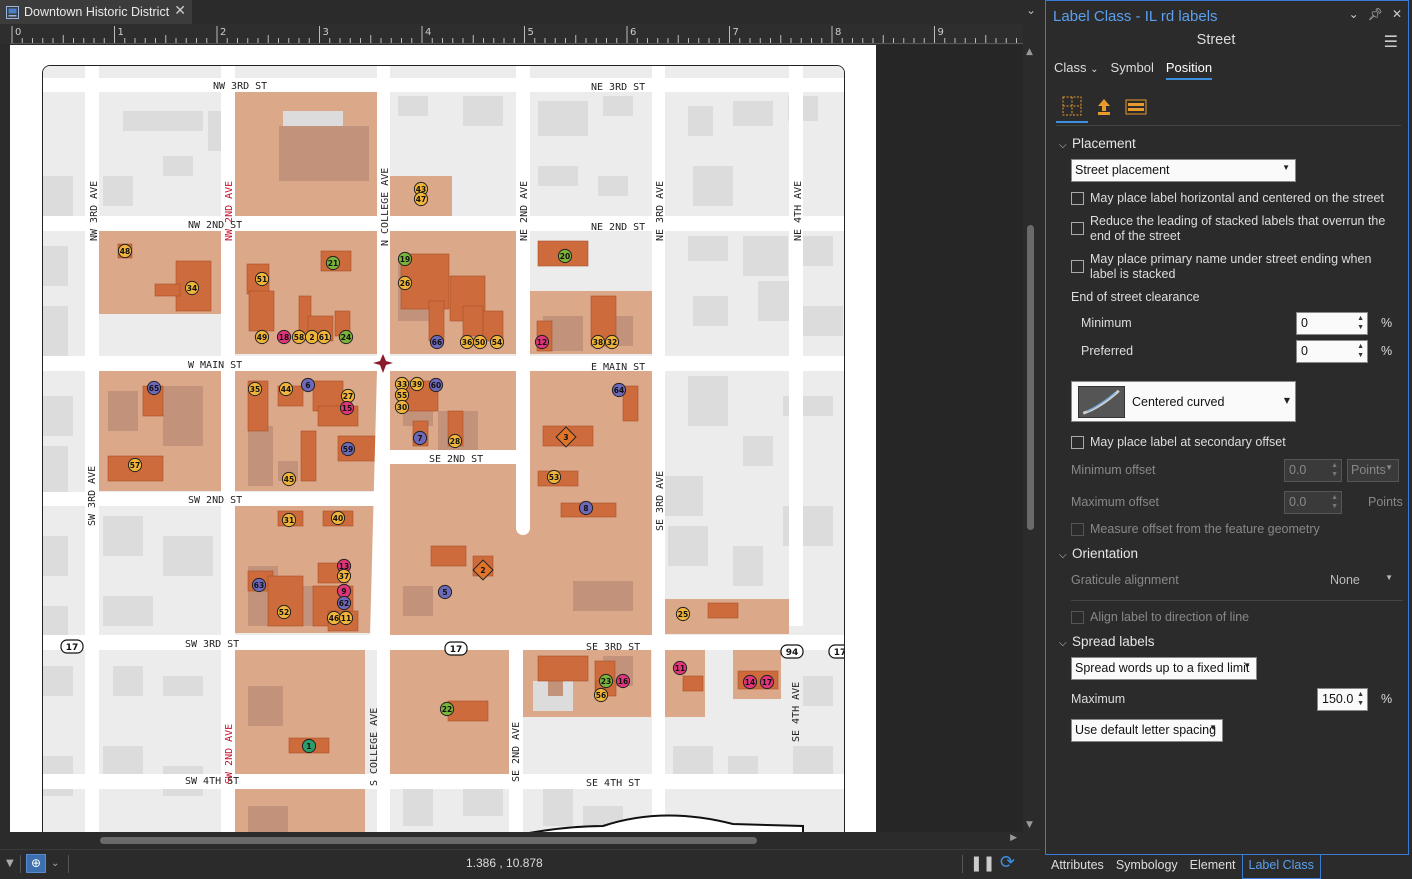  Describe the element at coordinates (1189, 70) in the screenshot. I see `tab-position: Position` at that location.